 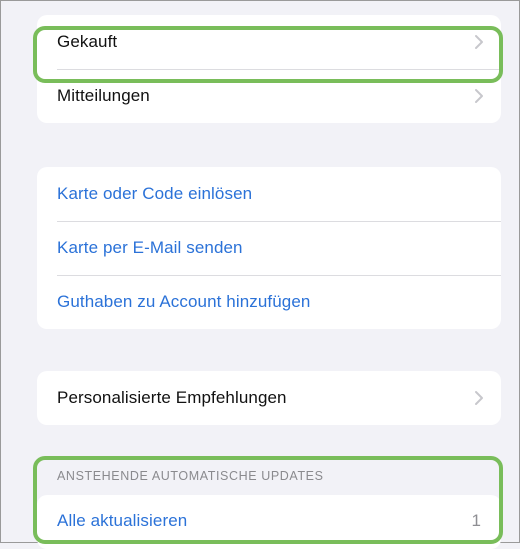 I want to click on update-all-row: Alle aktualisieren 1, so click(x=269, y=522).